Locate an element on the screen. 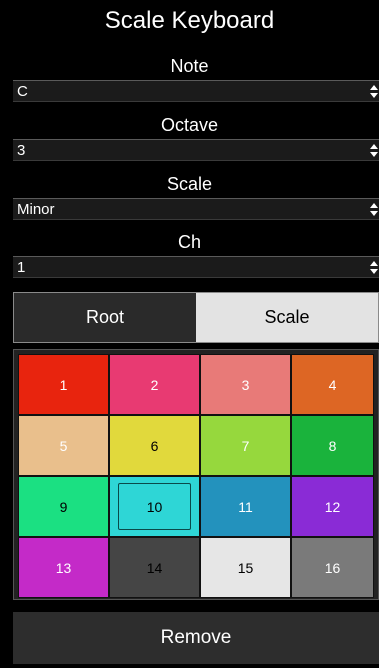  pad-label: 2 is located at coordinates (154, 384).